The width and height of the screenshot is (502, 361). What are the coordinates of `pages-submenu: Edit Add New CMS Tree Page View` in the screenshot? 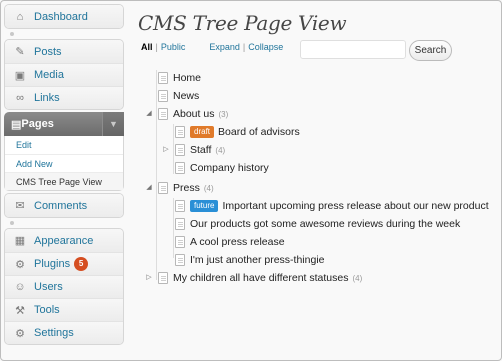 It's located at (64, 163).